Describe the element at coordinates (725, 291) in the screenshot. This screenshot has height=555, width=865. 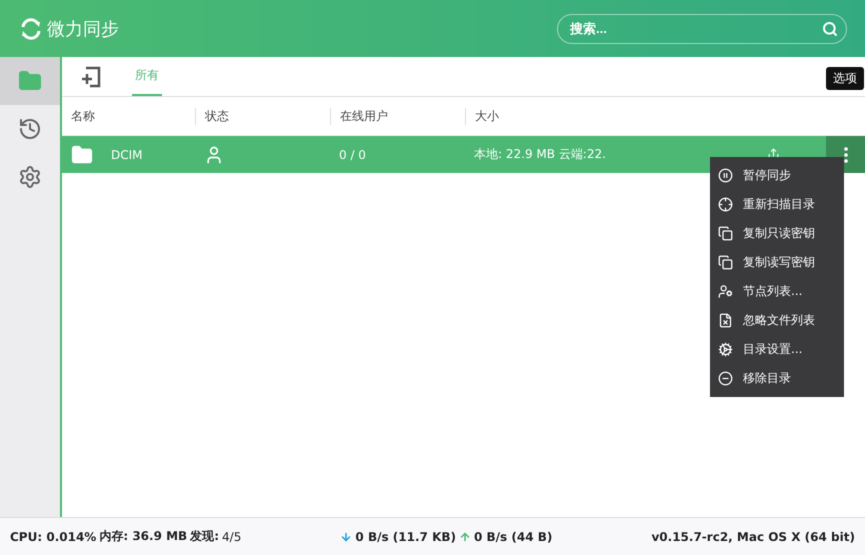
I see `user-icon` at that location.